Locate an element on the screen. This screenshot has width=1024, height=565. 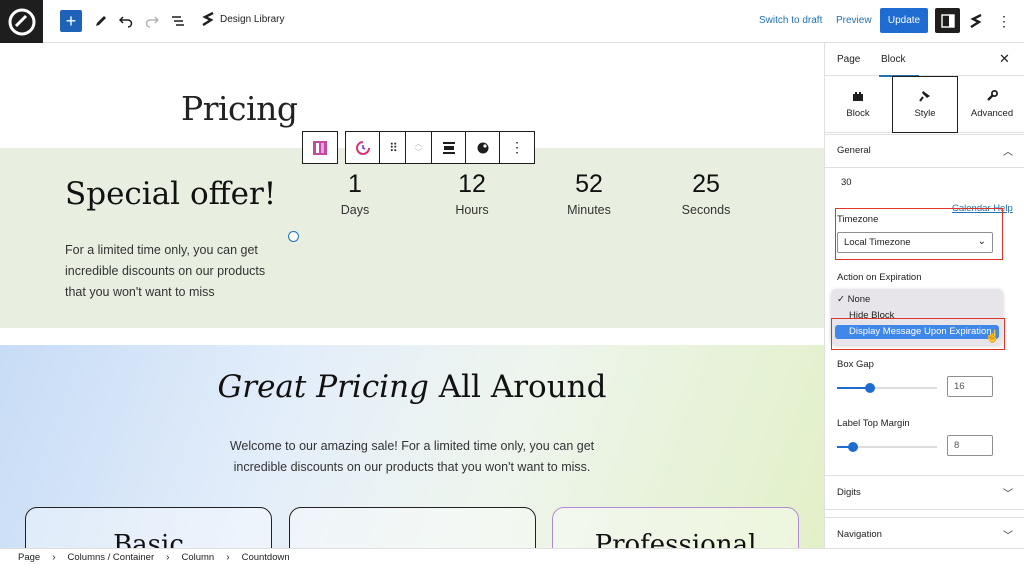
redo-icon is located at coordinates (152, 22).